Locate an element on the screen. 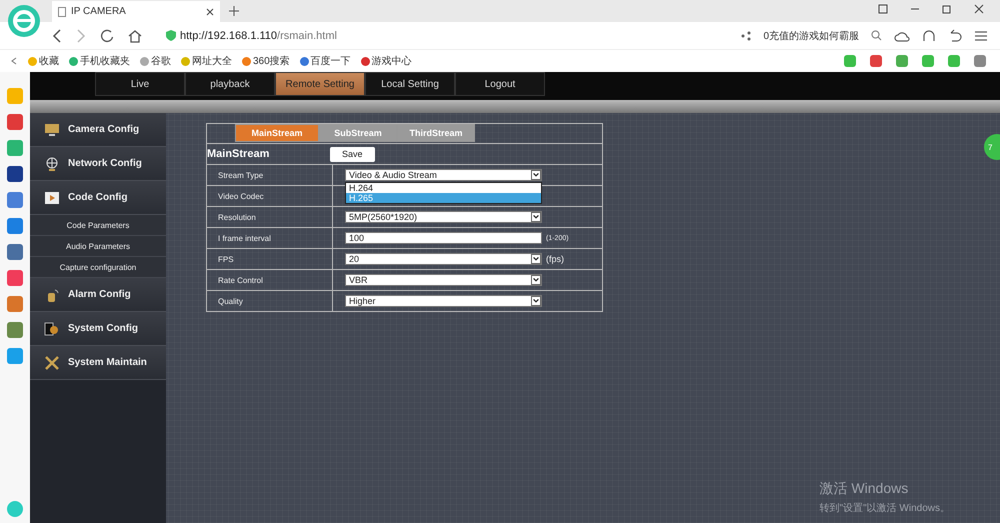 This screenshot has height=523, width=1000. activation-title: 激活 Windows is located at coordinates (865, 489).